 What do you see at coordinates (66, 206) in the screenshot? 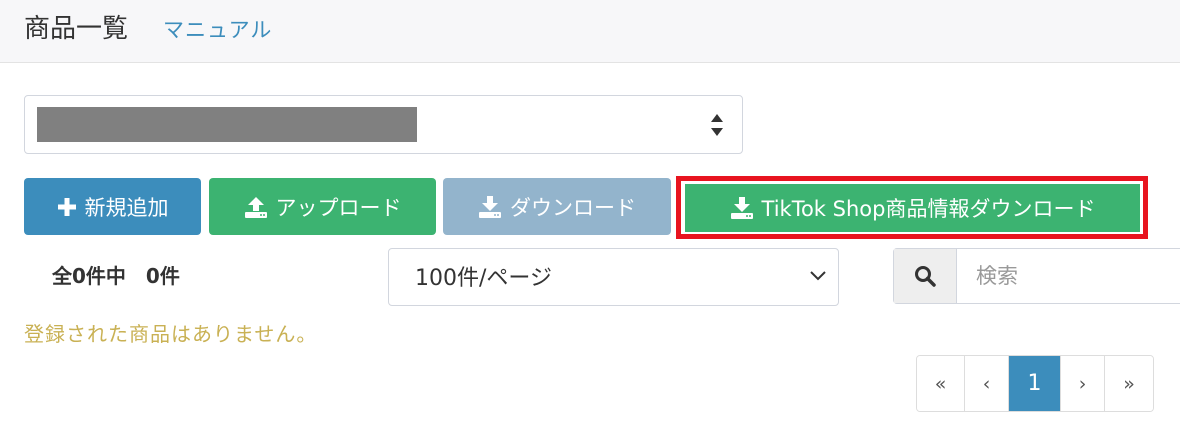
I see `plus-icon` at bounding box center [66, 206].